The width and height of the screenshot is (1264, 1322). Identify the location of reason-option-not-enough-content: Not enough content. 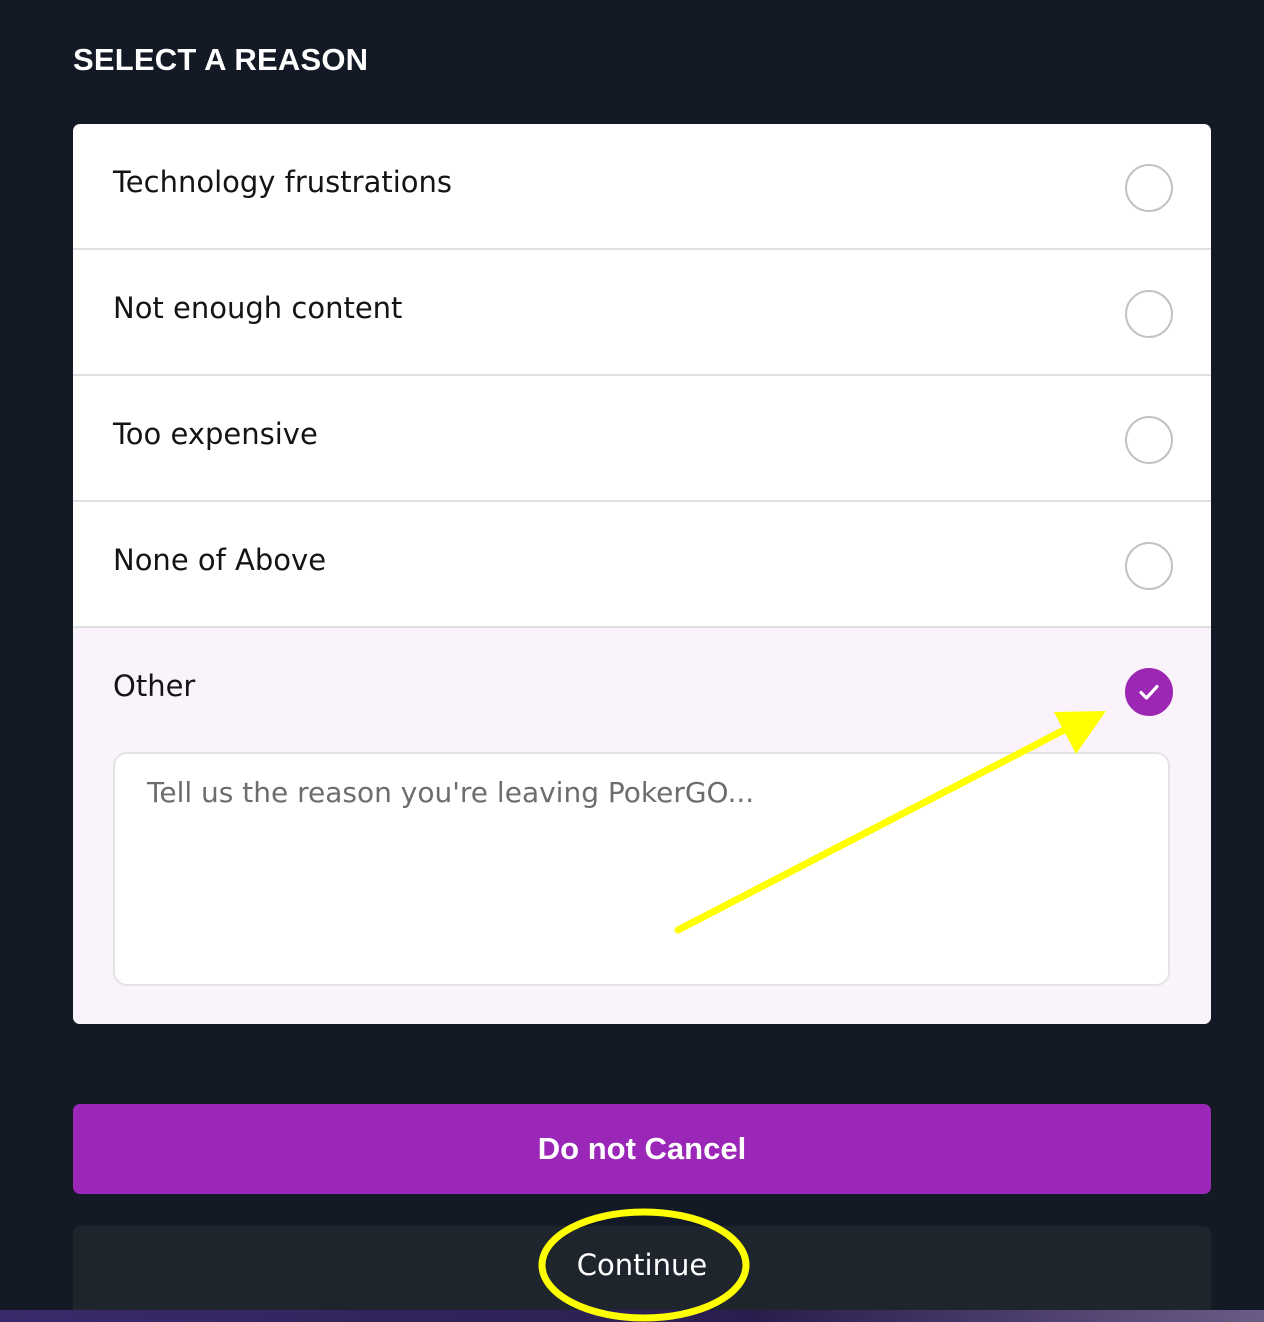
(642, 313).